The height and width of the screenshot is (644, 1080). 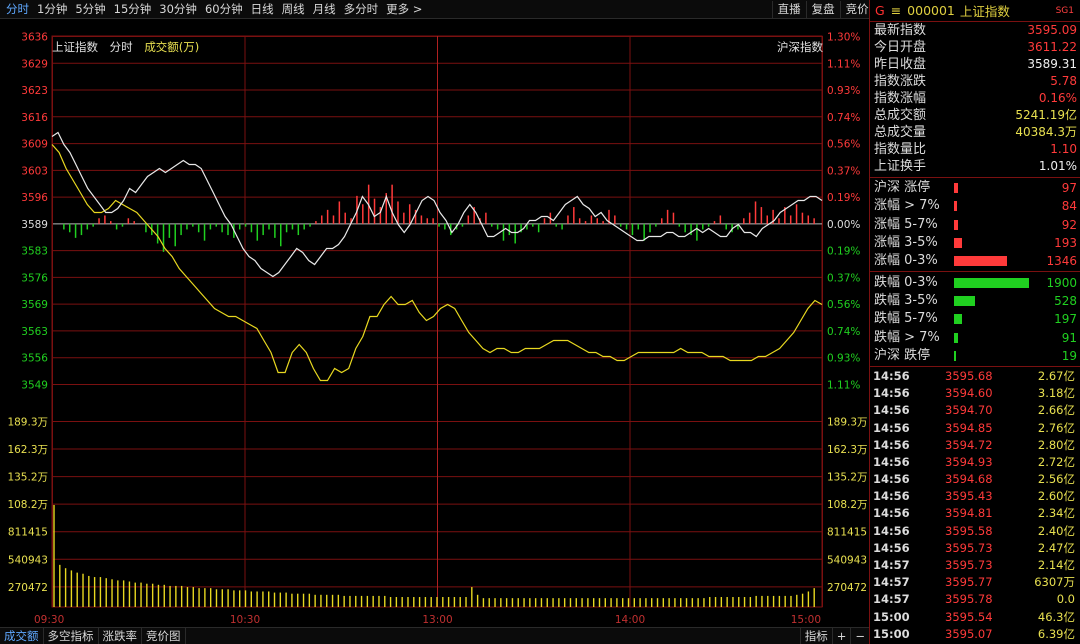 I want to click on tick-price: 3594.70, so click(x=969, y=410).